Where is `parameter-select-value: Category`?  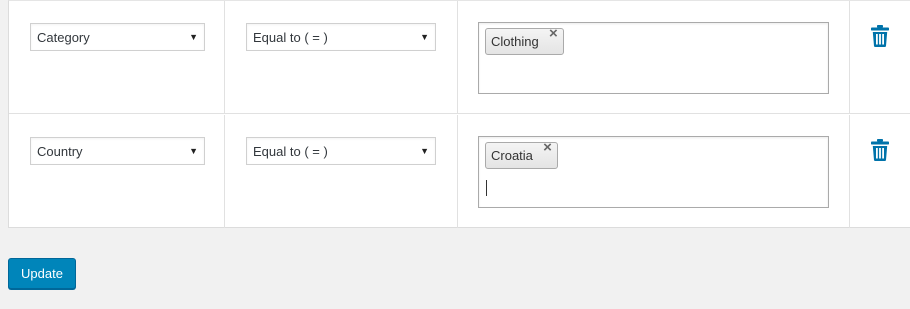
parameter-select-value: Category is located at coordinates (63, 37).